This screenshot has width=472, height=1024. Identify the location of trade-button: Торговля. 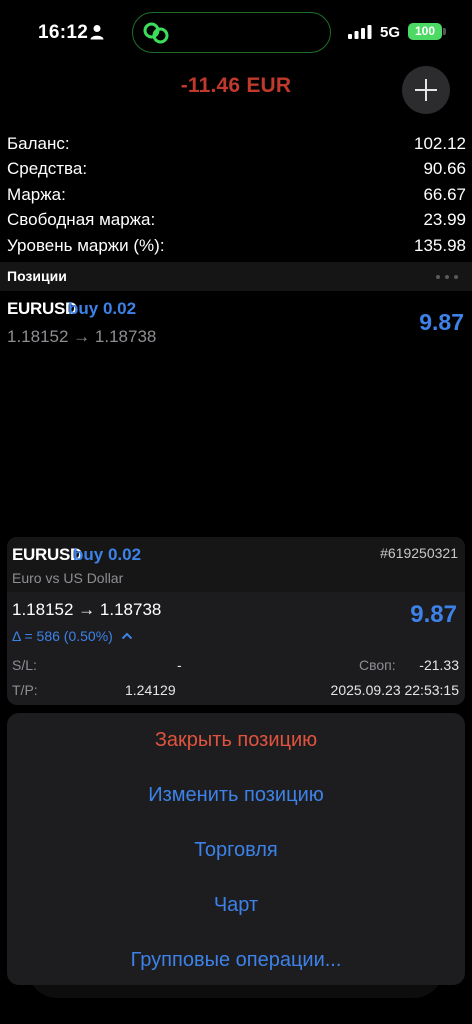
(236, 850).